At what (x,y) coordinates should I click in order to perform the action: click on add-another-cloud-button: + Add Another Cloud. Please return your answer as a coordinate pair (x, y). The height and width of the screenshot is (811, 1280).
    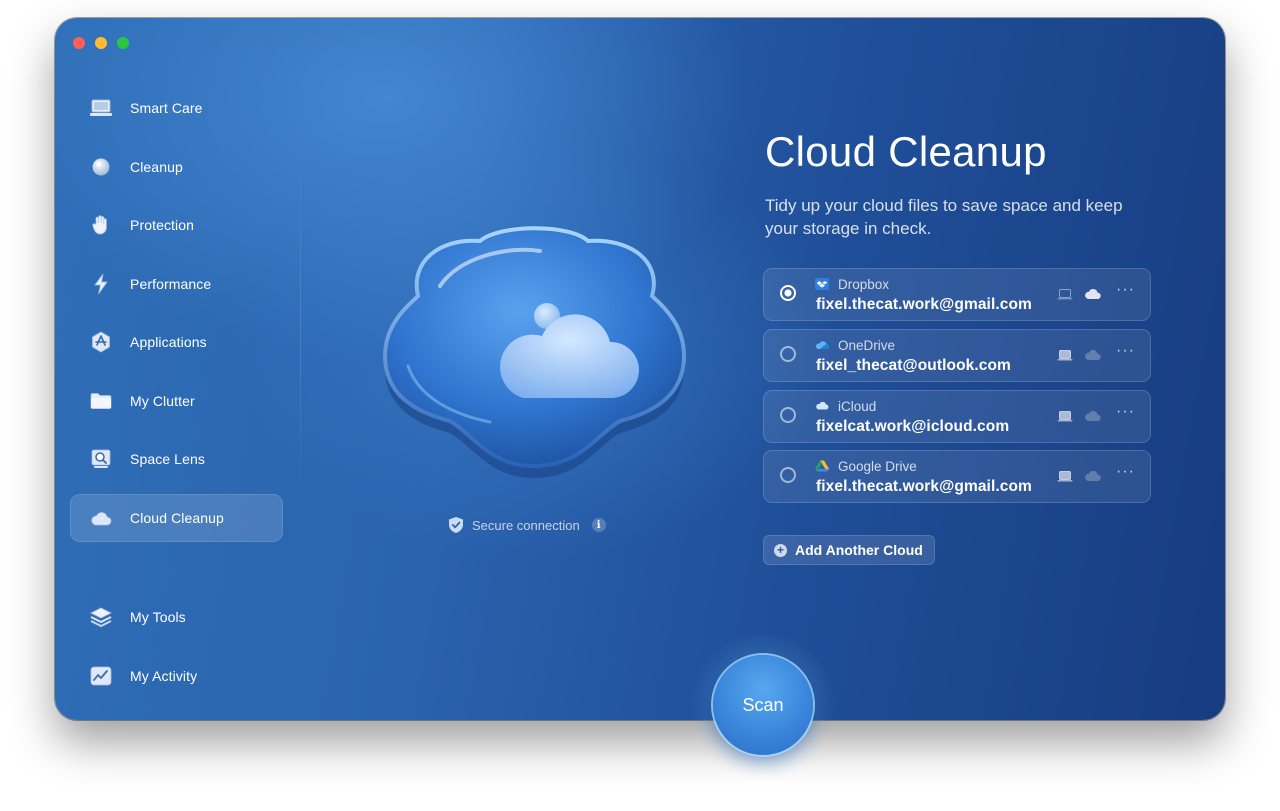
    Looking at the image, I should click on (849, 550).